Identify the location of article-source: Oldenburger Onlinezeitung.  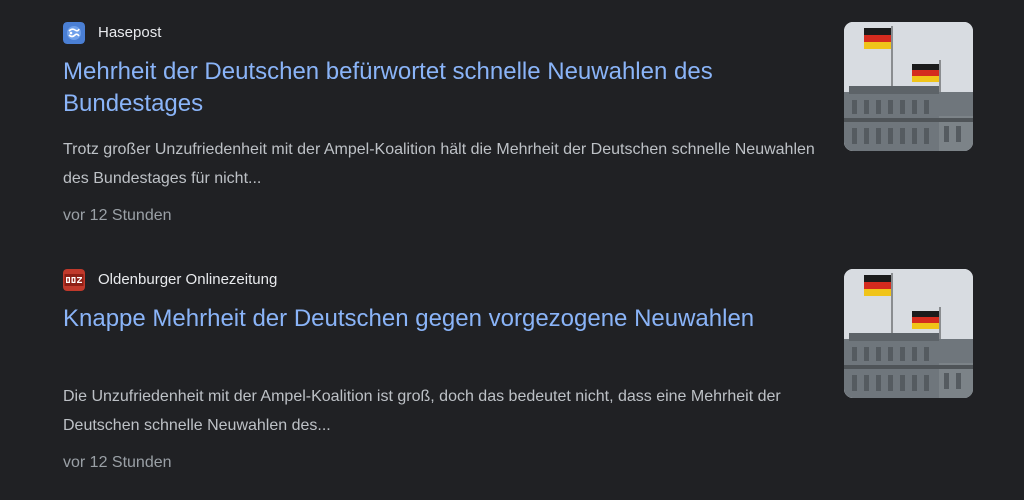
(170, 280).